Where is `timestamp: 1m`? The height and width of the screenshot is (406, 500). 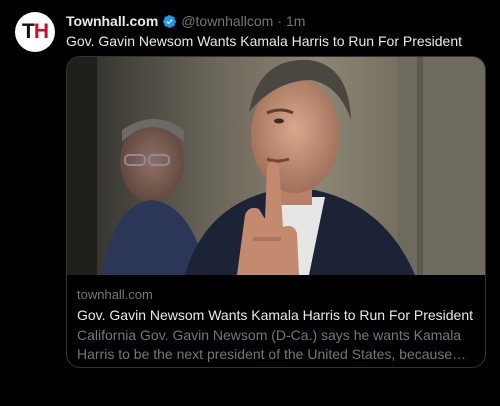 timestamp: 1m is located at coordinates (295, 21).